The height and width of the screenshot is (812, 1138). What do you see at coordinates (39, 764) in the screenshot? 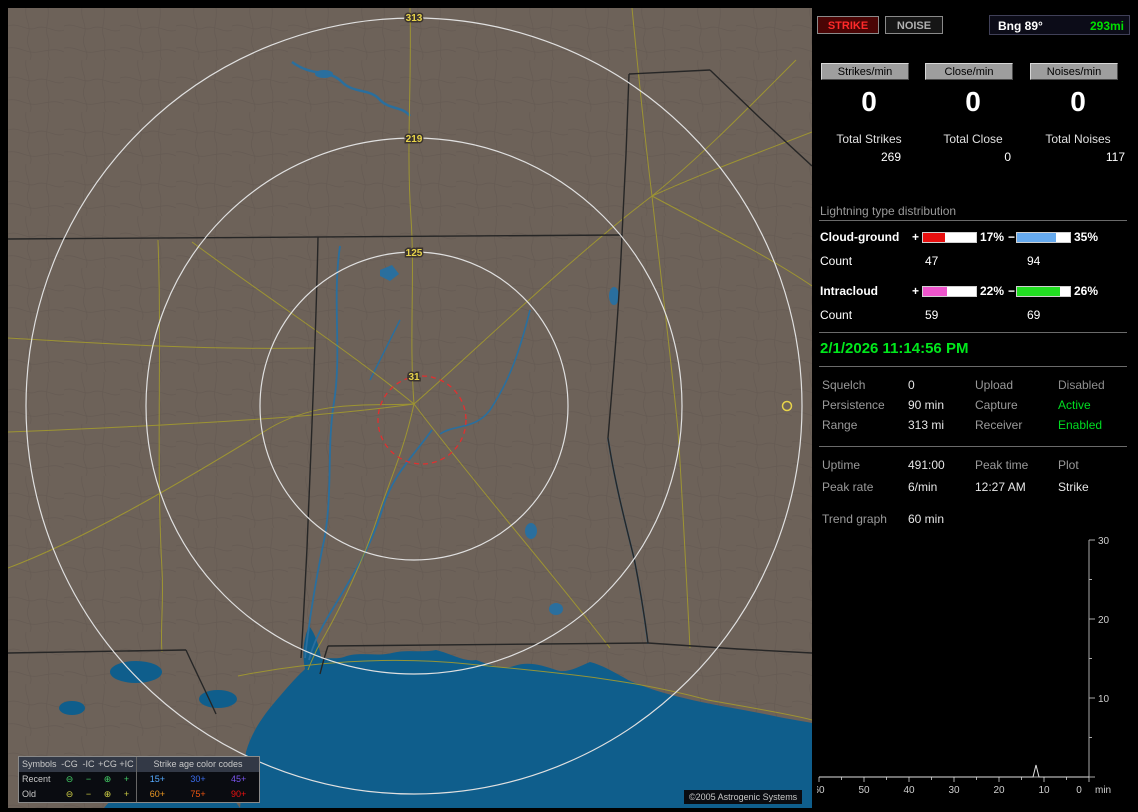
I see `legend-symbols-header: Symbols` at bounding box center [39, 764].